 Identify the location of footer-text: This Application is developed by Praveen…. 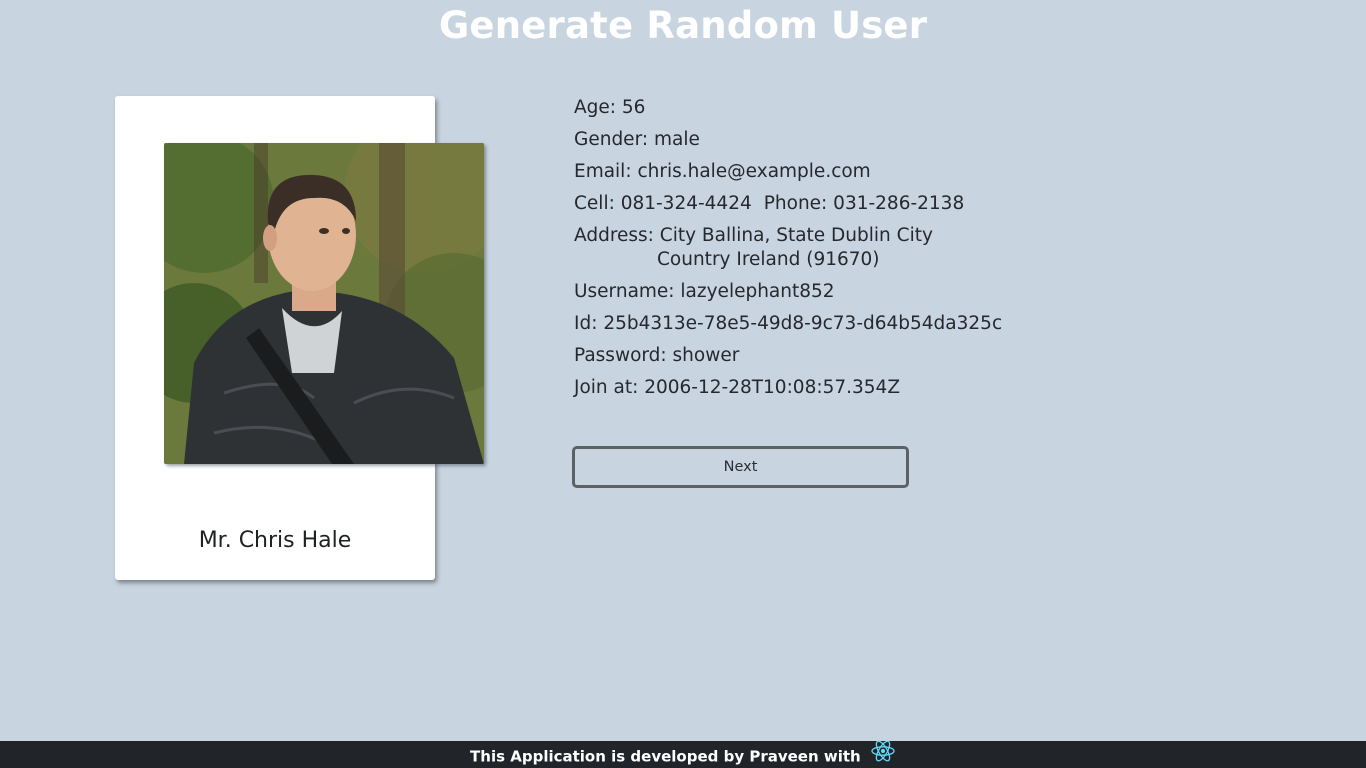
(665, 756).